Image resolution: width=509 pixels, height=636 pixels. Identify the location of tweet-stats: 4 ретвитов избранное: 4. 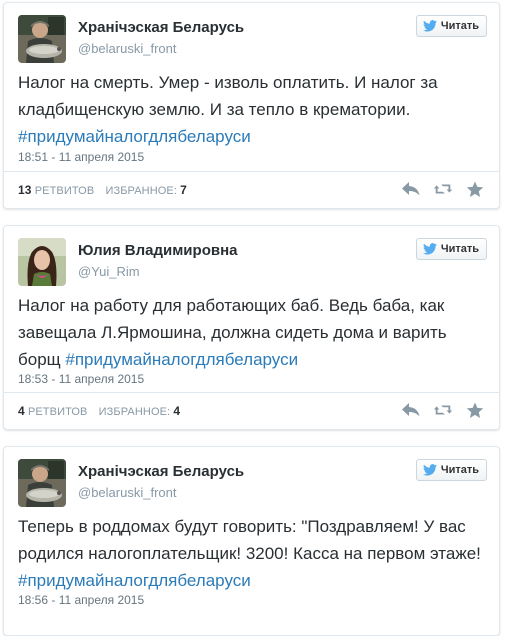
(99, 411).